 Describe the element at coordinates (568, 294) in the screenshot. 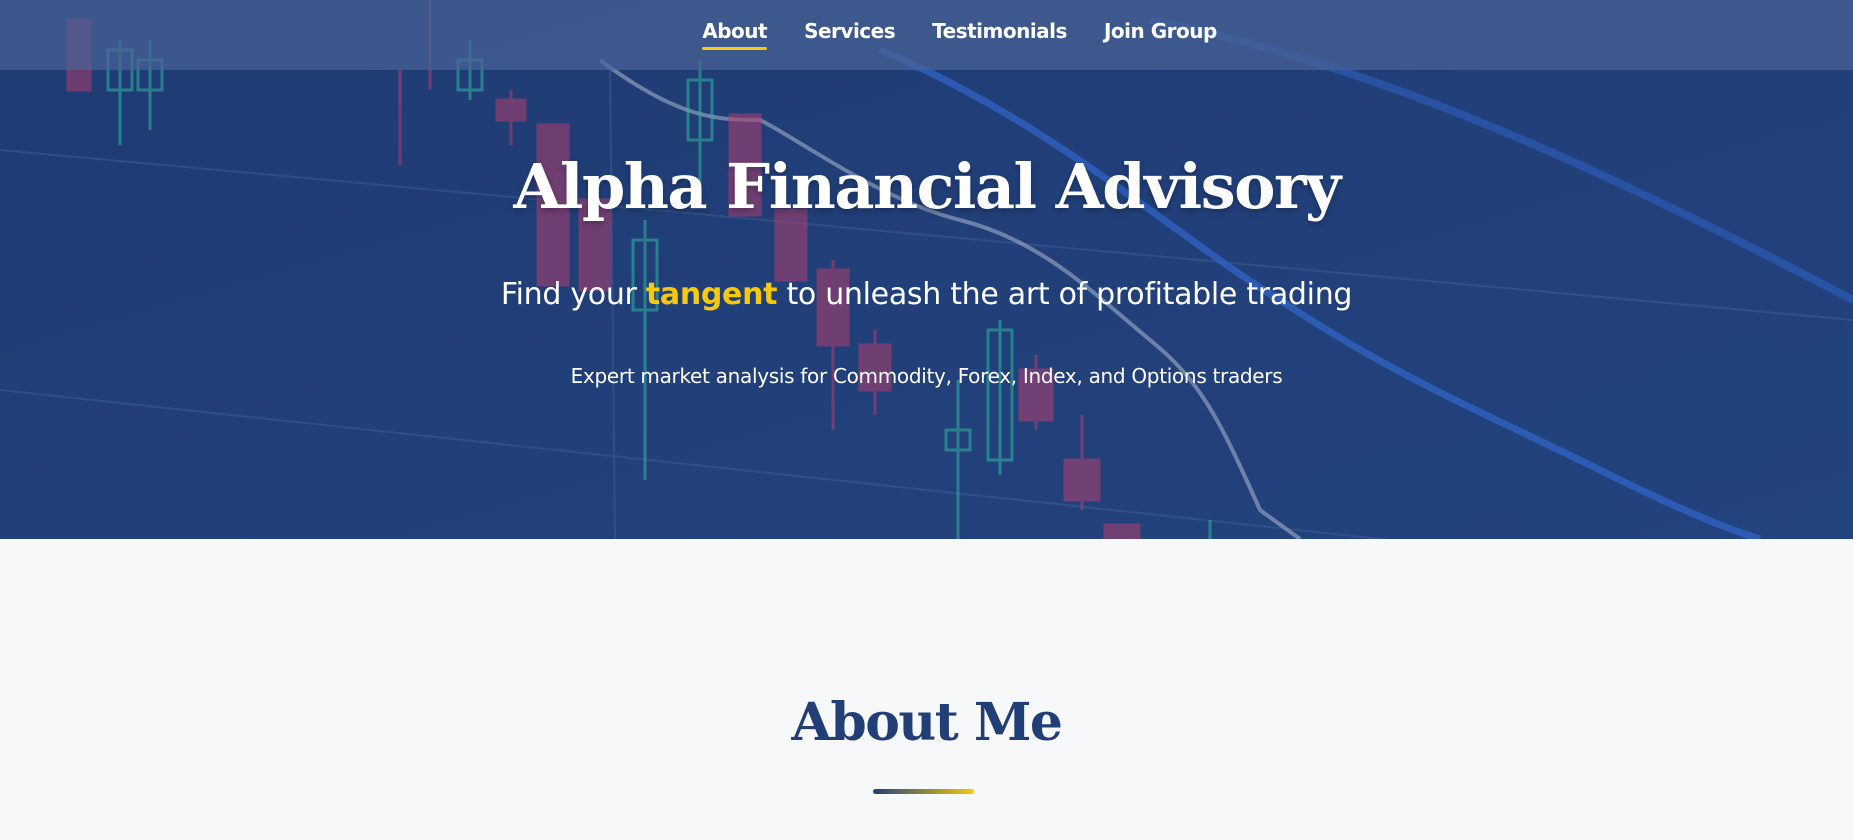

I see `tagline-before: Find your` at that location.